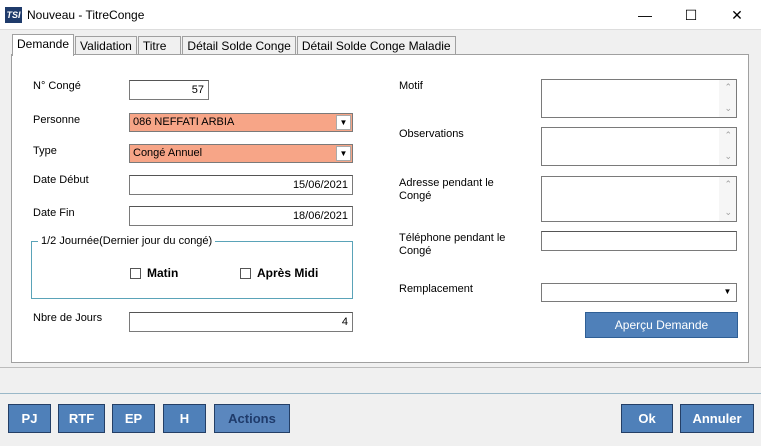 The height and width of the screenshot is (446, 761). What do you see at coordinates (241, 153) in the screenshot?
I see `type-select: Congé Annuel ▼` at bounding box center [241, 153].